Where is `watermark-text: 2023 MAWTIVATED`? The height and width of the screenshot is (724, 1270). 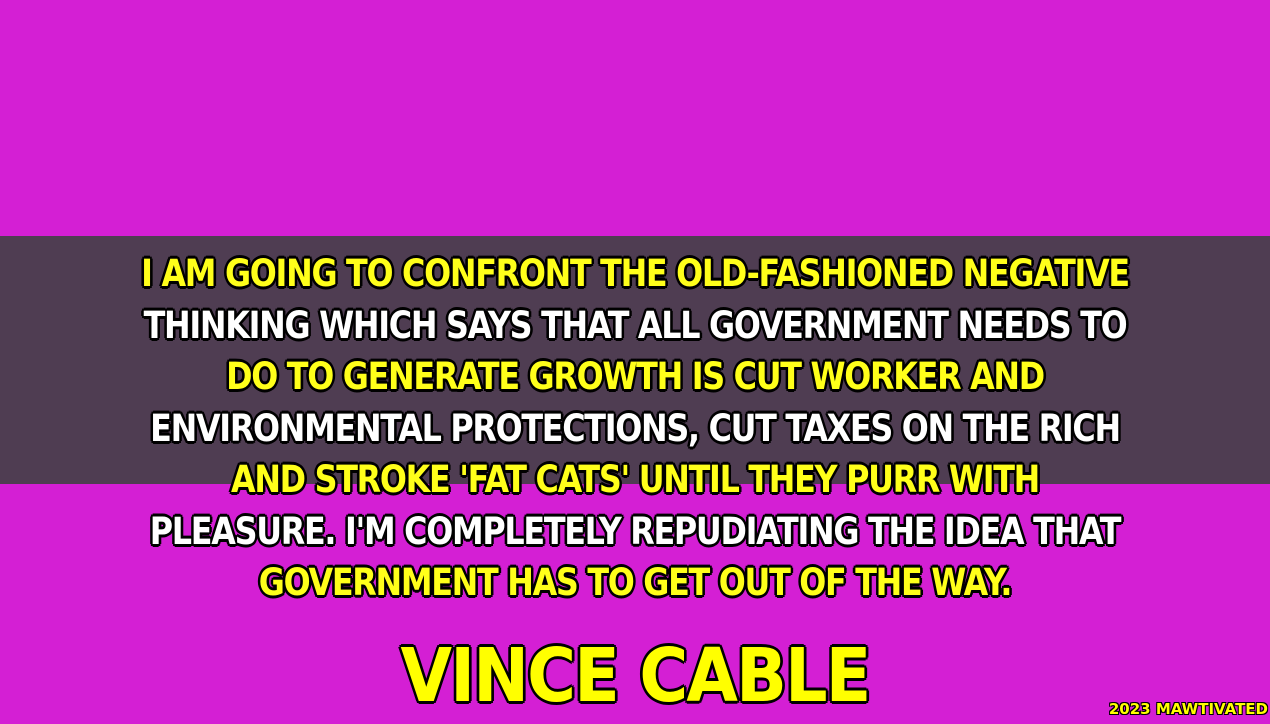 watermark-text: 2023 MAWTIVATED is located at coordinates (1188, 709).